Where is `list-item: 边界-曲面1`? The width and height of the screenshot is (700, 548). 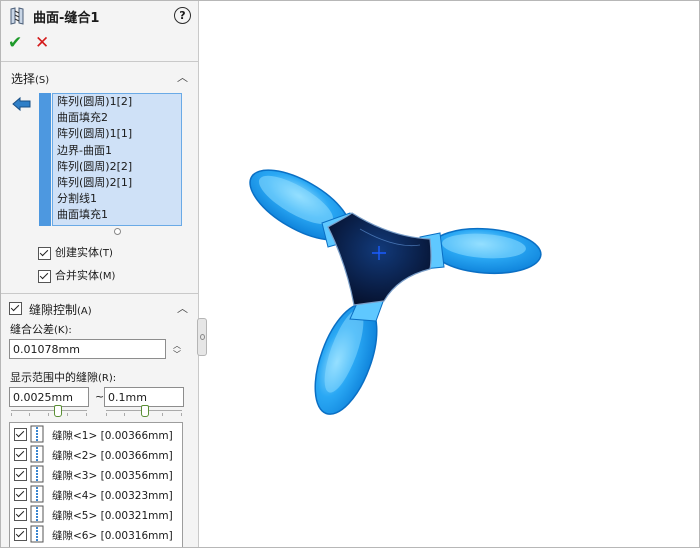 list-item: 边界-曲面1 is located at coordinates (117, 151).